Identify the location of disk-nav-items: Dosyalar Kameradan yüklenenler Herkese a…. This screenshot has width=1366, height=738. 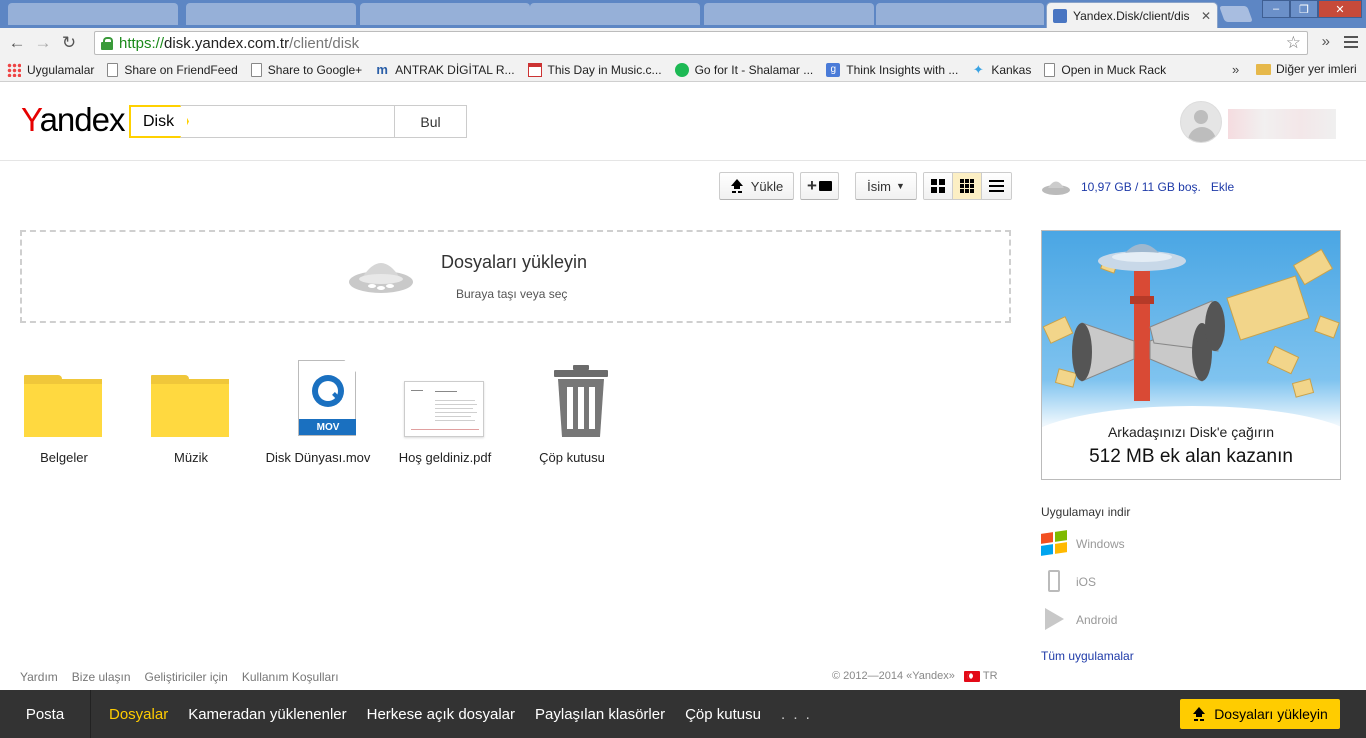
(460, 714).